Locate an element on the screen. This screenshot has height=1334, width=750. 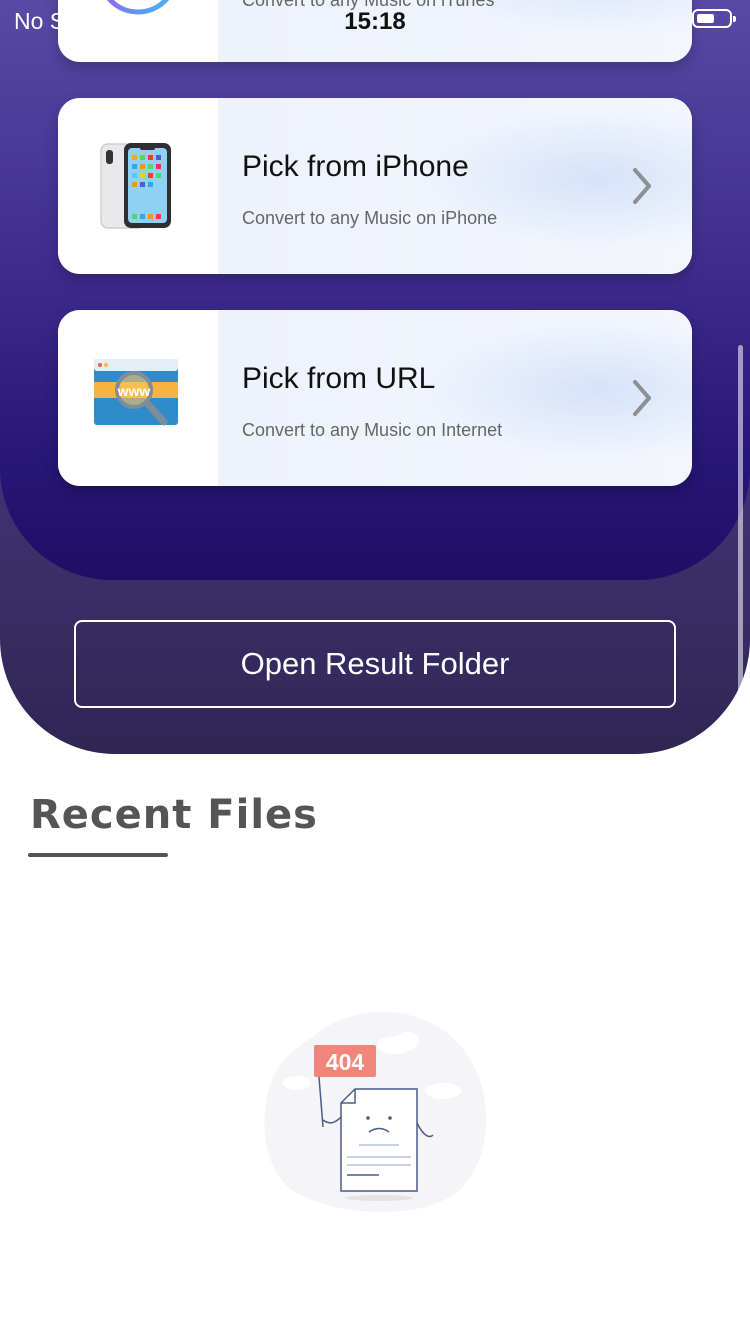
svg-text: www is located at coordinates (134, 391).